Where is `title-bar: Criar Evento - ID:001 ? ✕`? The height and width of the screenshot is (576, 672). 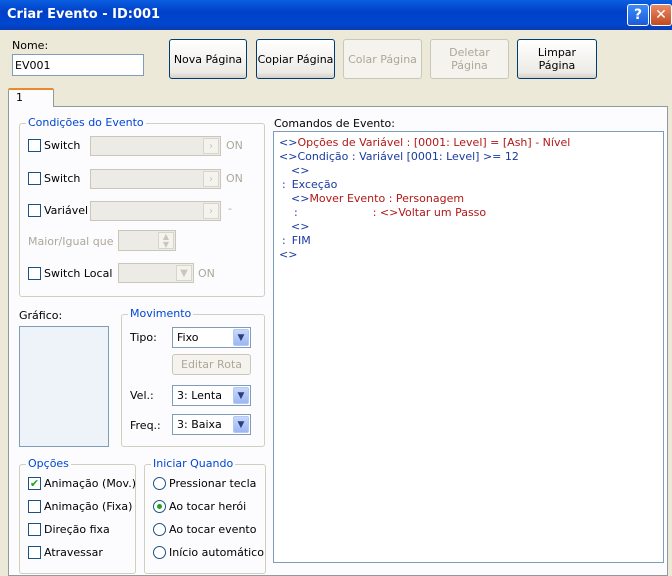 title-bar: Criar Evento - ID:001 ? ✕ is located at coordinates (336, 15).